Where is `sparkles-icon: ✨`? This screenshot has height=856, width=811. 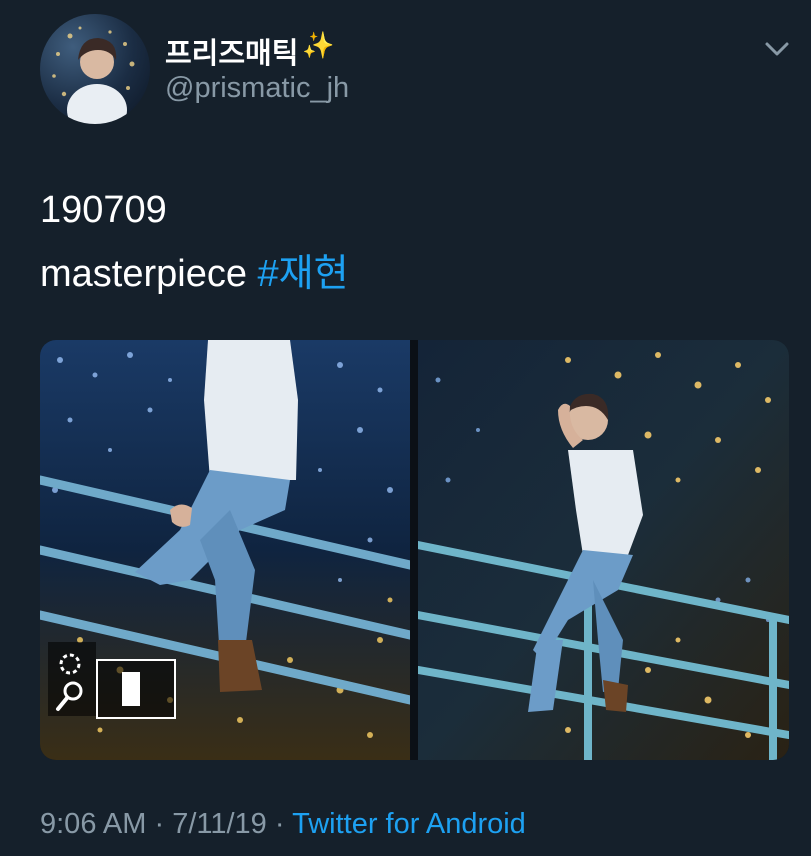
sparkles-icon: ✨ is located at coordinates (318, 45).